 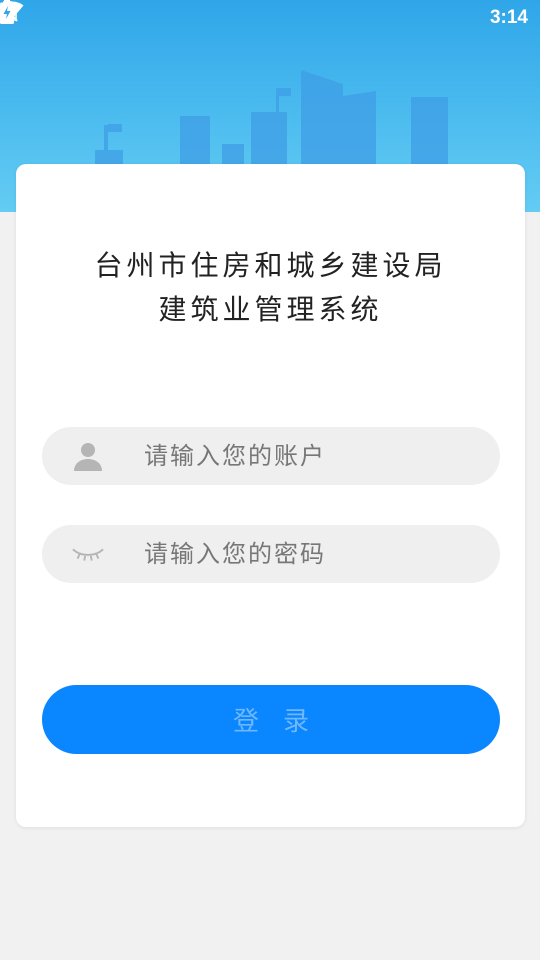 What do you see at coordinates (88, 554) in the screenshot?
I see `eye-closed-icon` at bounding box center [88, 554].